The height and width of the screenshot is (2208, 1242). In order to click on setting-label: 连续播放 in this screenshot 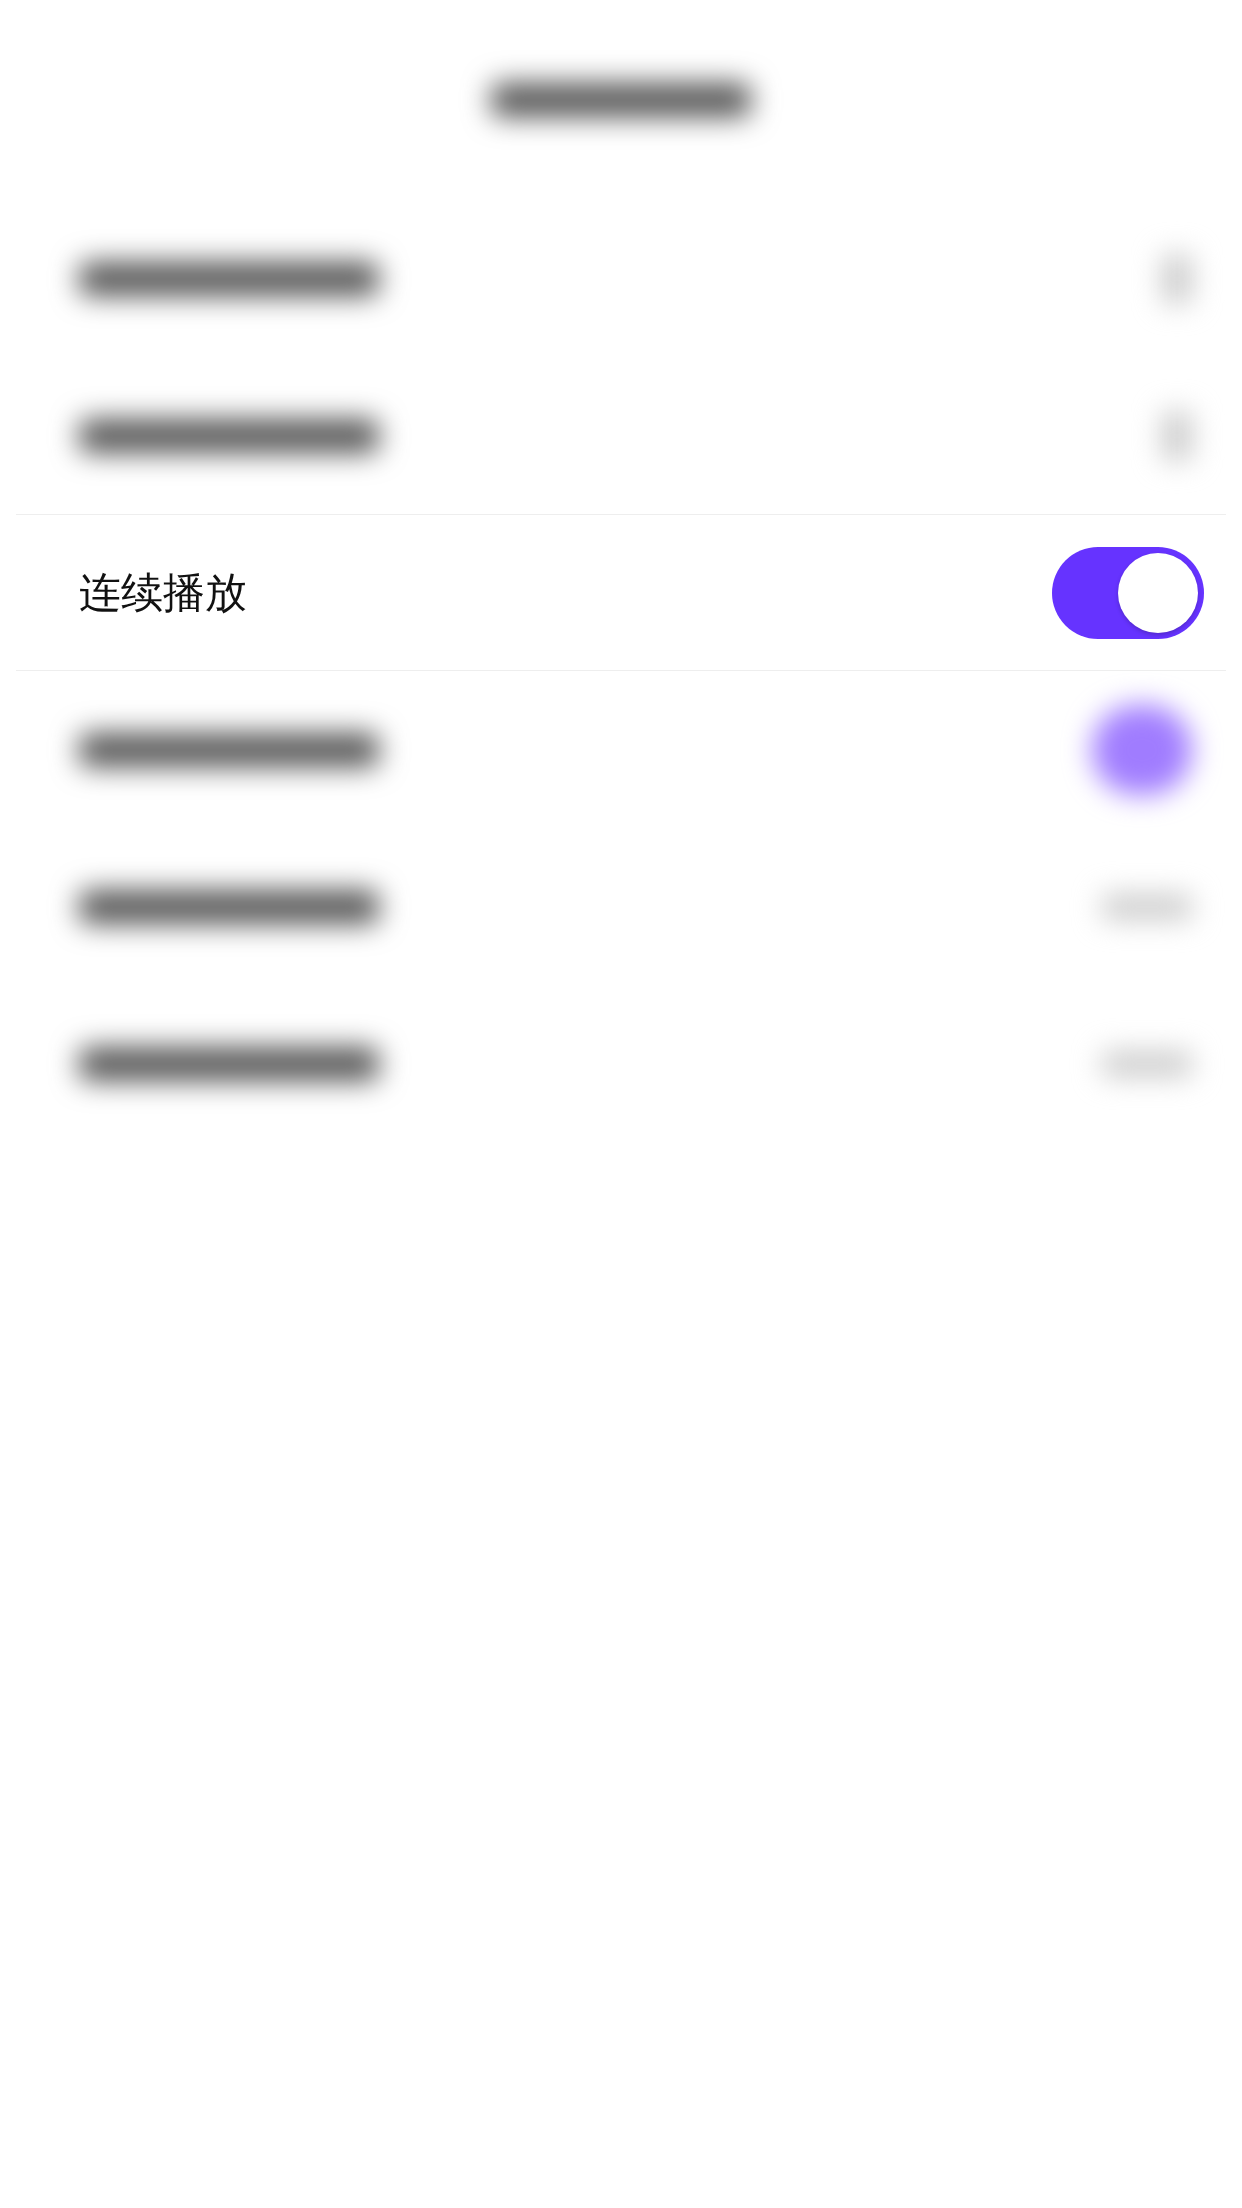, I will do `click(163, 592)`.